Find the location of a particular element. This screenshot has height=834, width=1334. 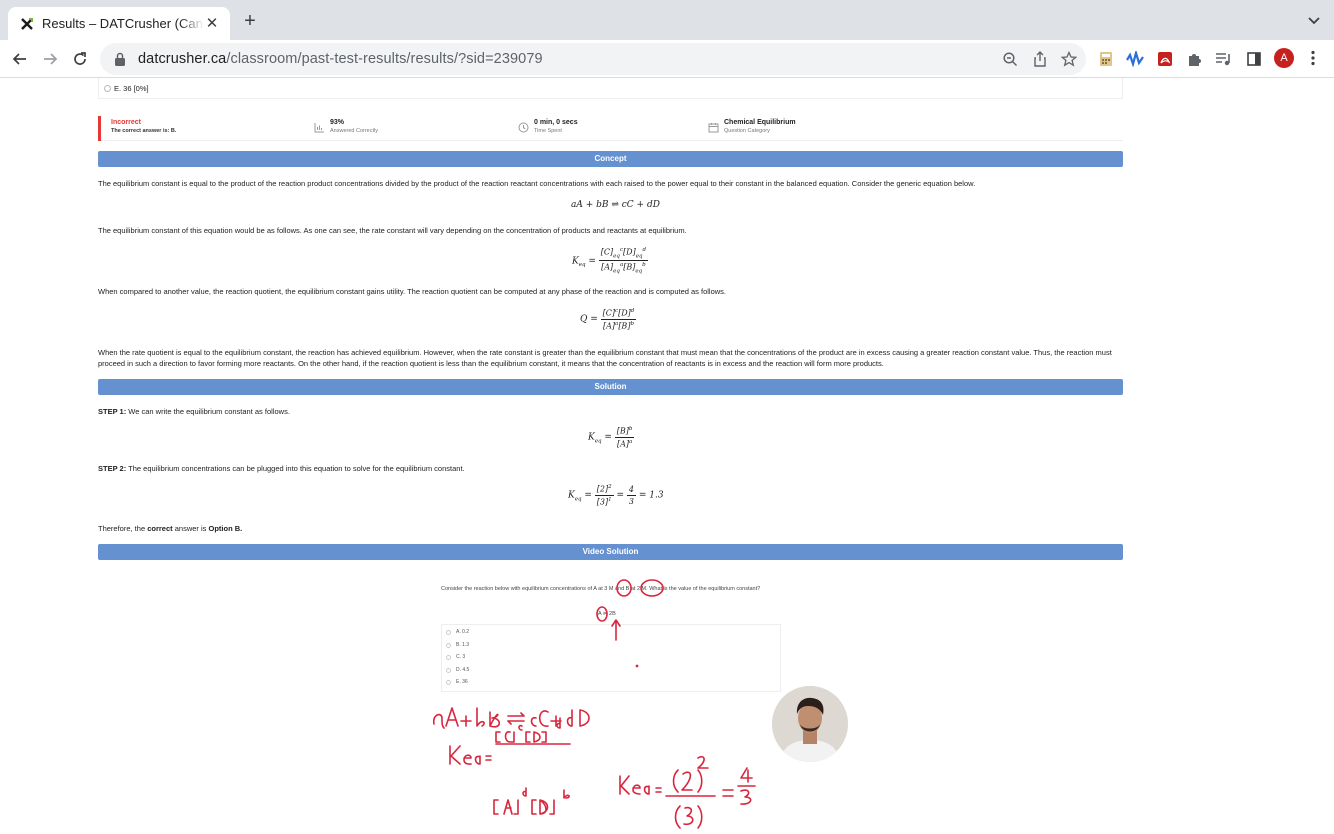

forward-arrow-icon is located at coordinates (50, 59).